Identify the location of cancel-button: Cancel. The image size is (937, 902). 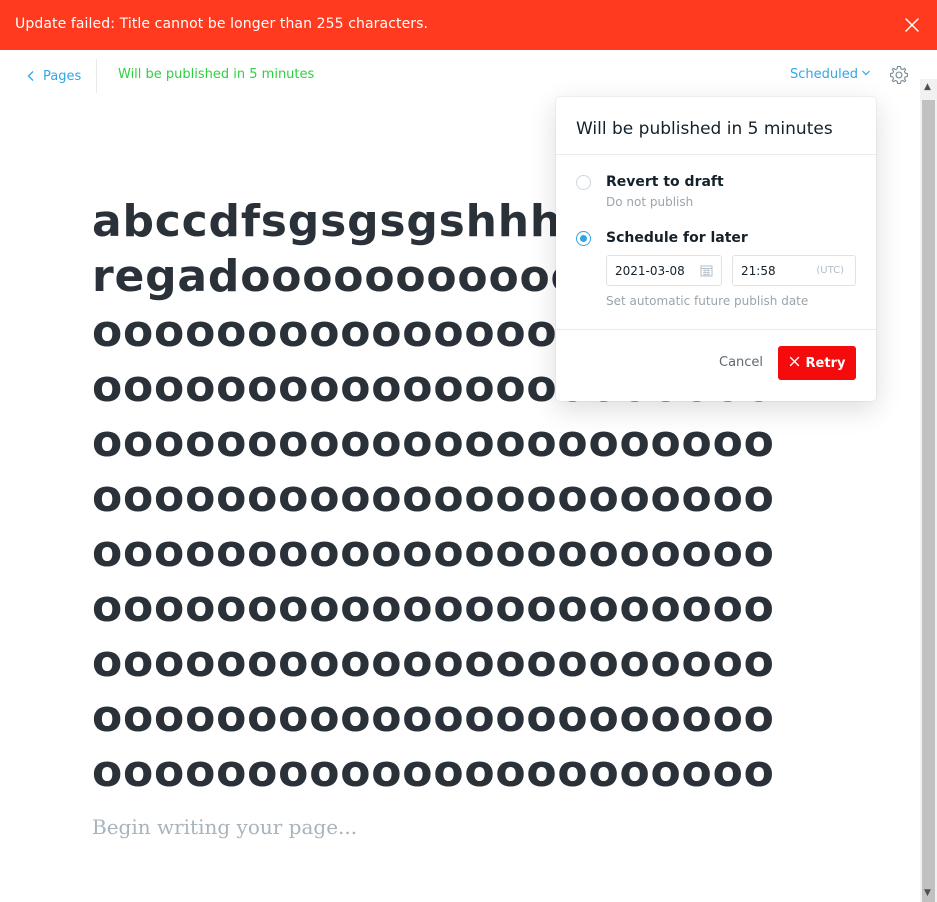
(741, 362).